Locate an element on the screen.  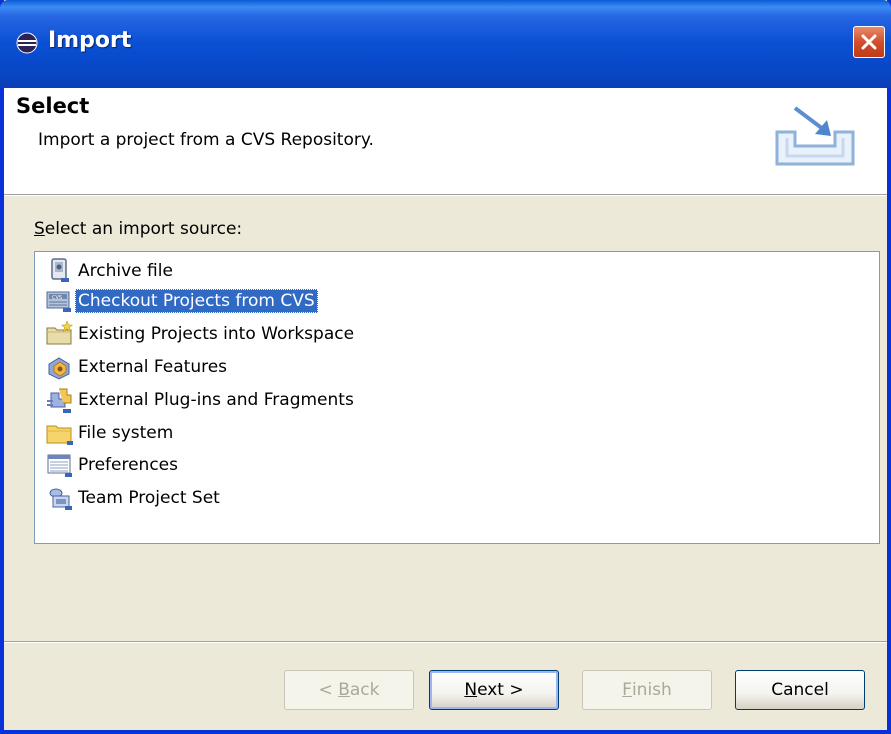
back-button-label: ack is located at coordinates (364, 690).